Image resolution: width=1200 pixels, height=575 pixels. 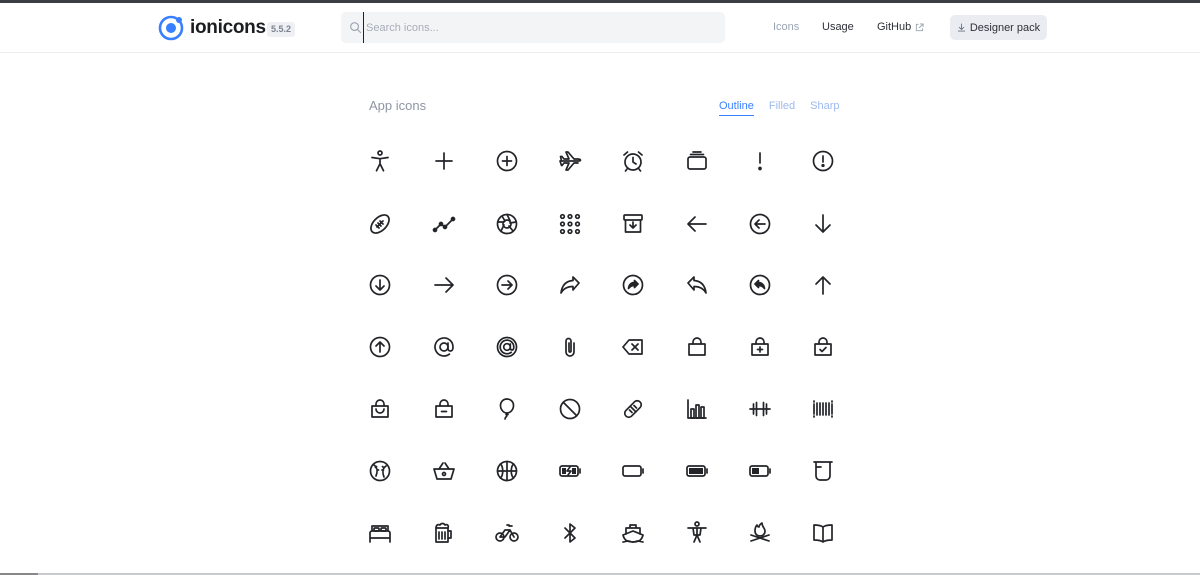 What do you see at coordinates (444, 409) in the screenshot?
I see `bag-remove-icon` at bounding box center [444, 409].